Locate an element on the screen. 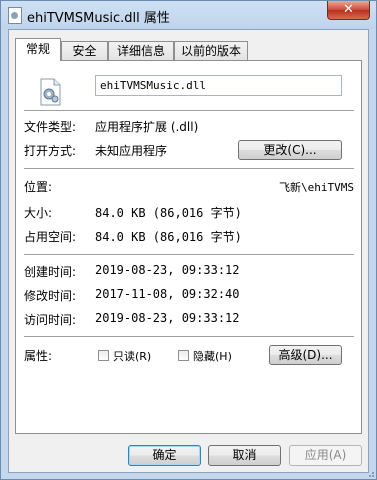  modified-label: 修改时间: is located at coordinates (50, 296).